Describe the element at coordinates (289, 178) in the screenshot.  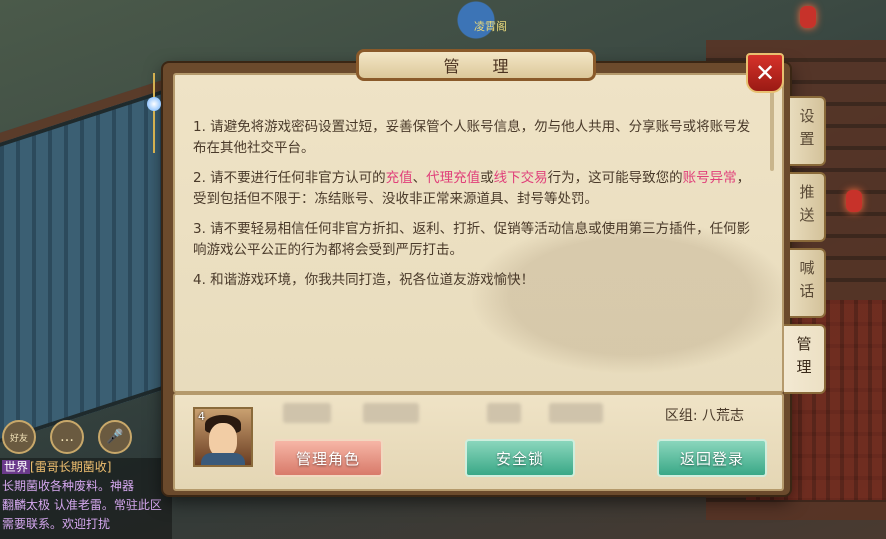
I see `rule-text: 2. 请不要进行任何非官方认可的` at that location.